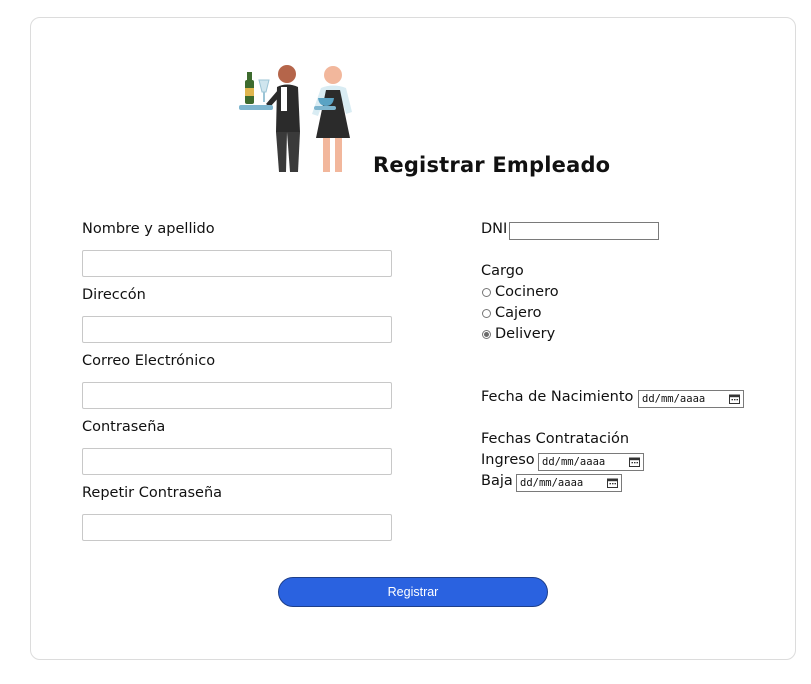 This screenshot has height=684, width=811. I want to click on correo-label: Correo Electrónico, so click(149, 361).